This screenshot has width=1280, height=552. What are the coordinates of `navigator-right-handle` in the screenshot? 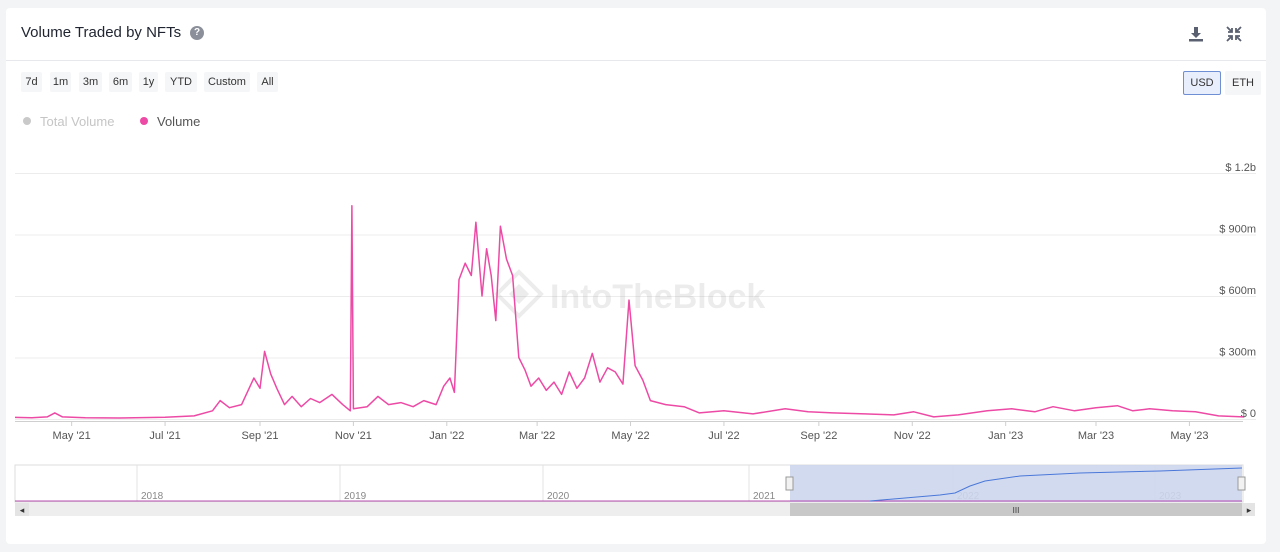 It's located at (1241, 483).